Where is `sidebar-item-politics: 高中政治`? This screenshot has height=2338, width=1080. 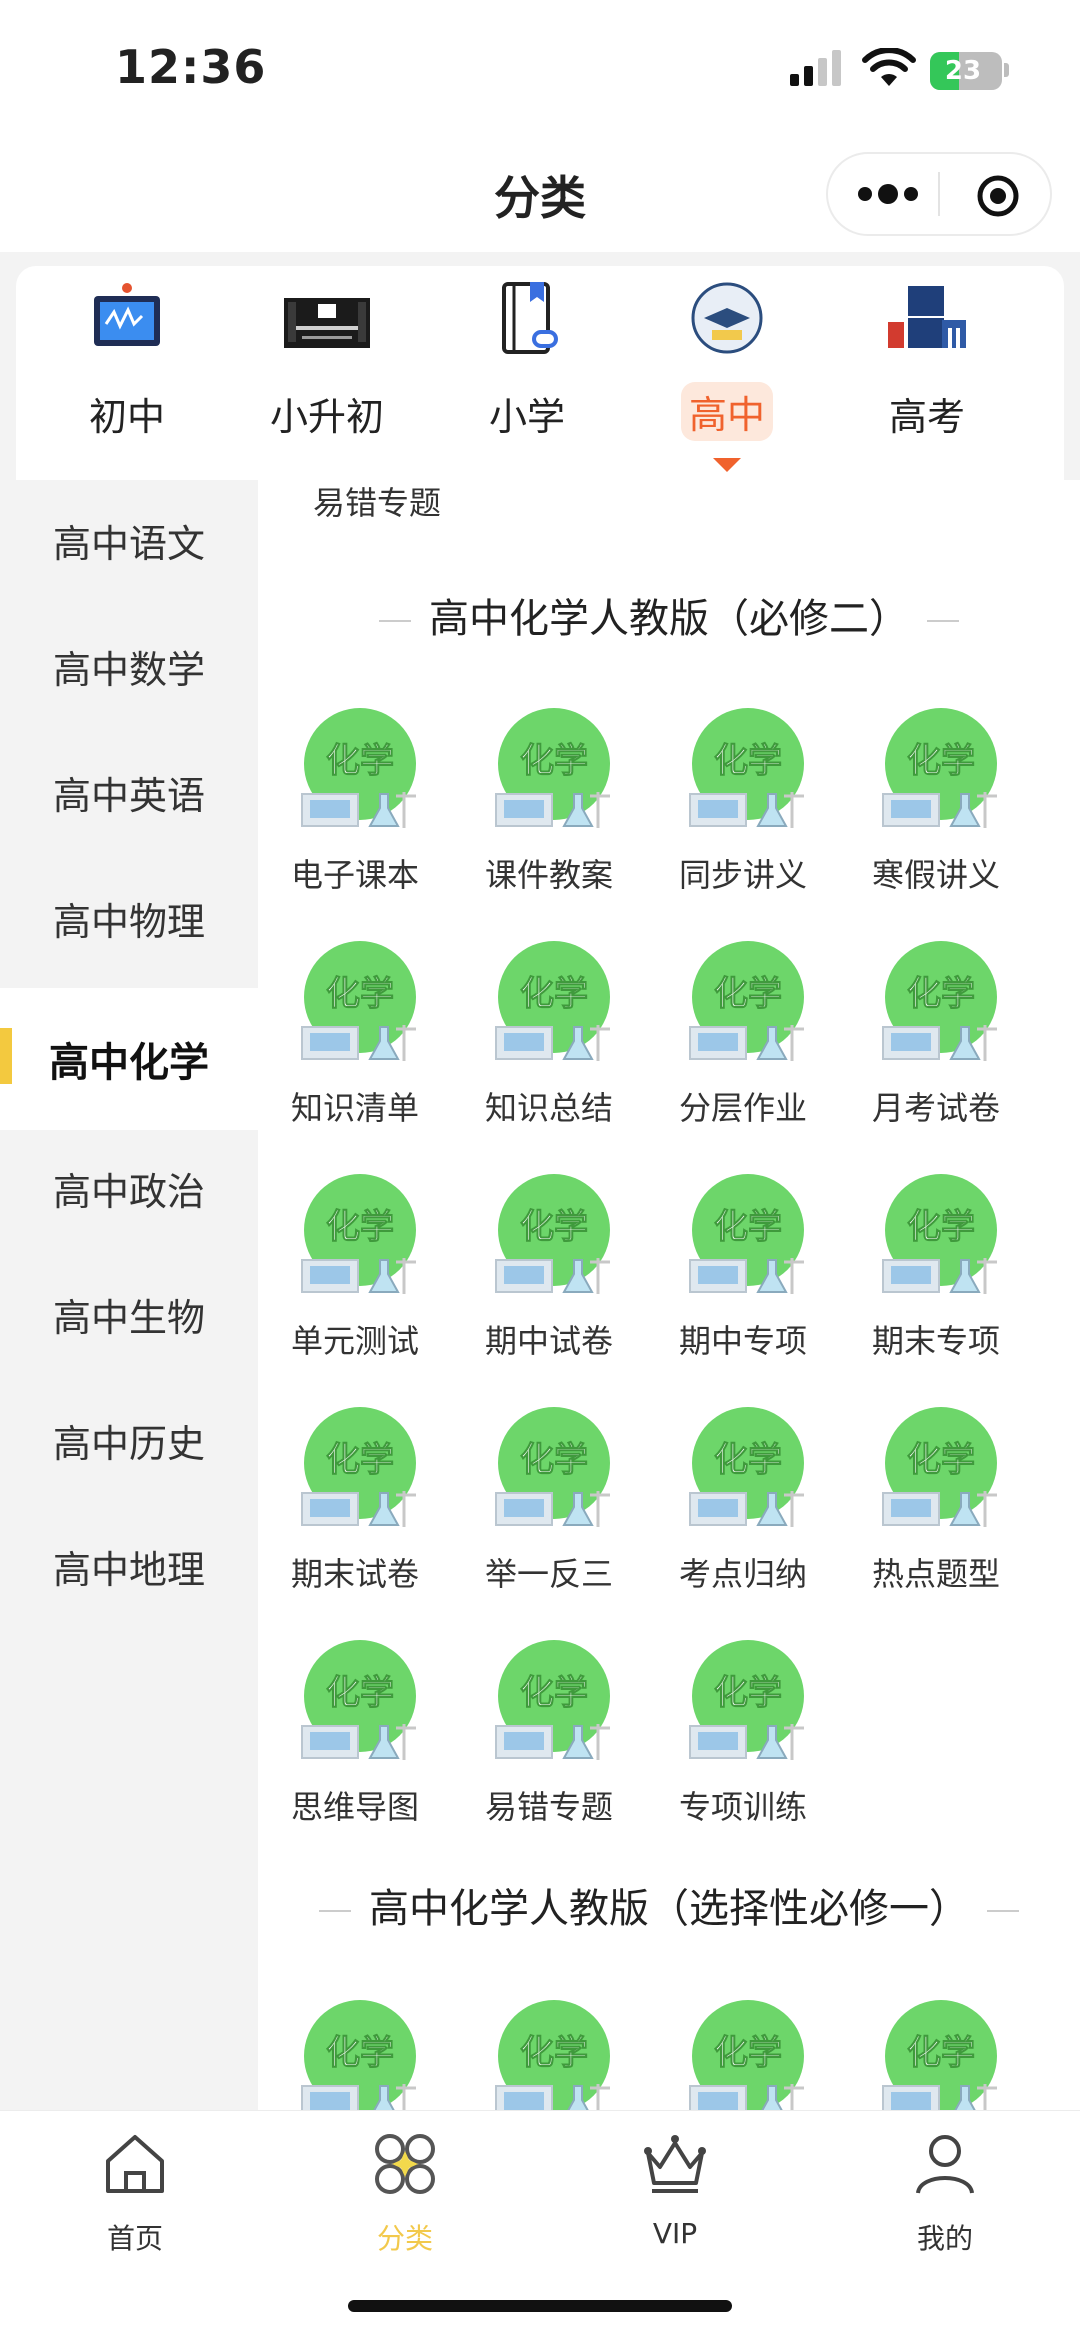 sidebar-item-politics: 高中政治 is located at coordinates (129, 1188).